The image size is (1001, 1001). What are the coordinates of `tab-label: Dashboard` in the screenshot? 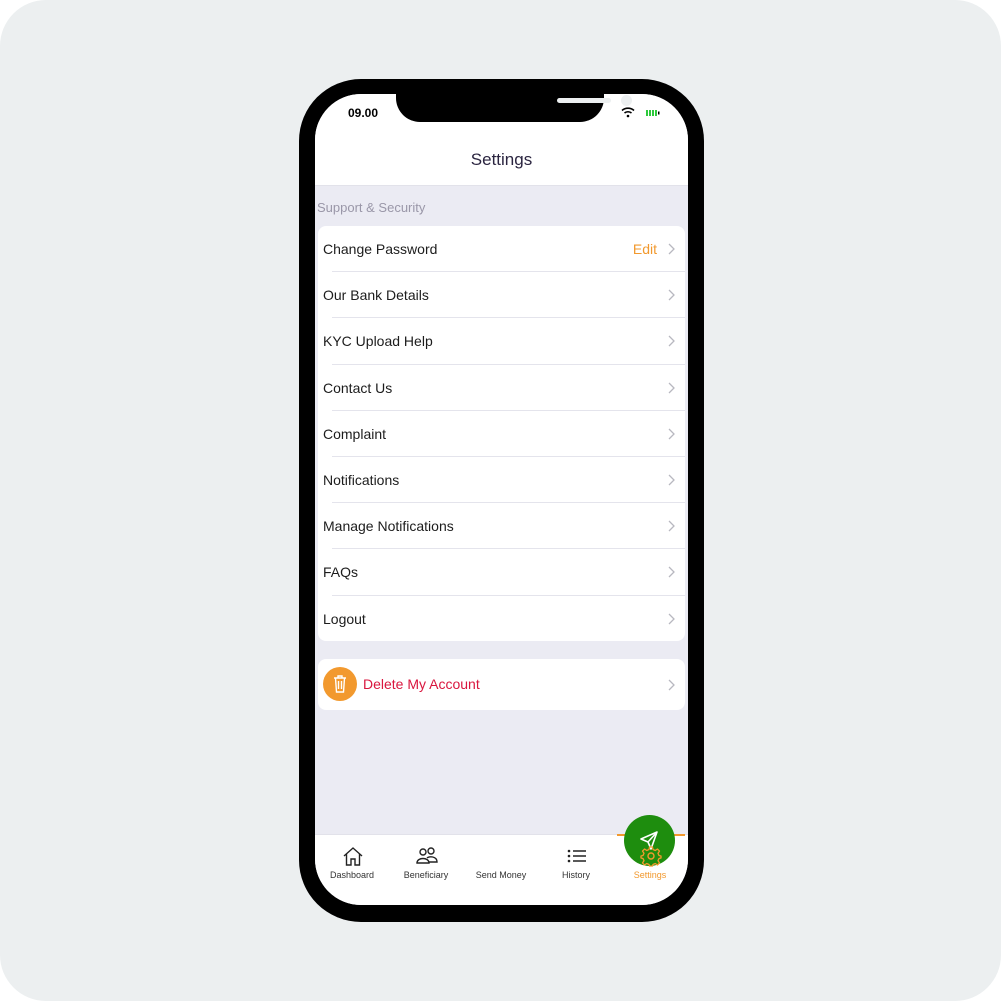 It's located at (352, 875).